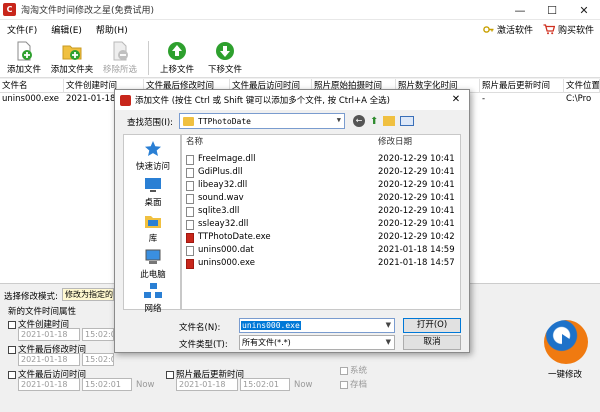 The width and height of the screenshot is (600, 412). Describe the element at coordinates (359, 121) in the screenshot. I see `back-icon: ←` at that location.